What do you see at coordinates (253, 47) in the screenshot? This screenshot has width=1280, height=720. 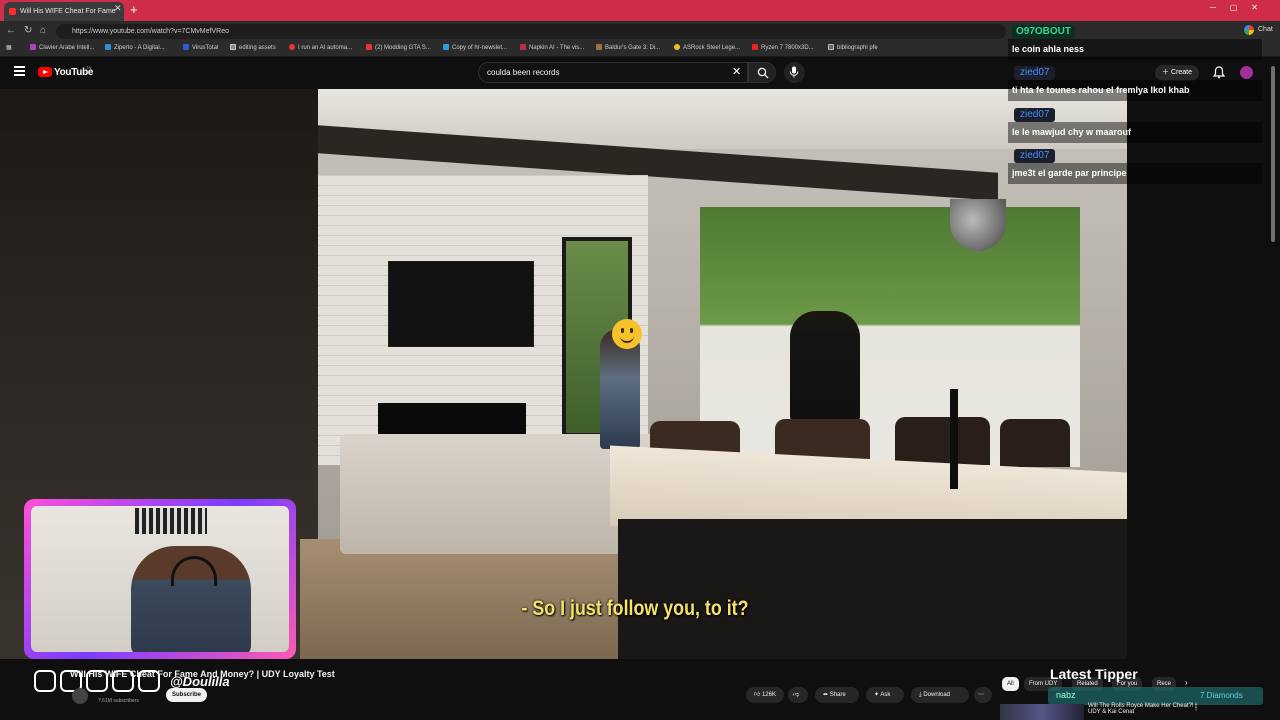 I see `bookmark-item: editing assets` at bounding box center [253, 47].